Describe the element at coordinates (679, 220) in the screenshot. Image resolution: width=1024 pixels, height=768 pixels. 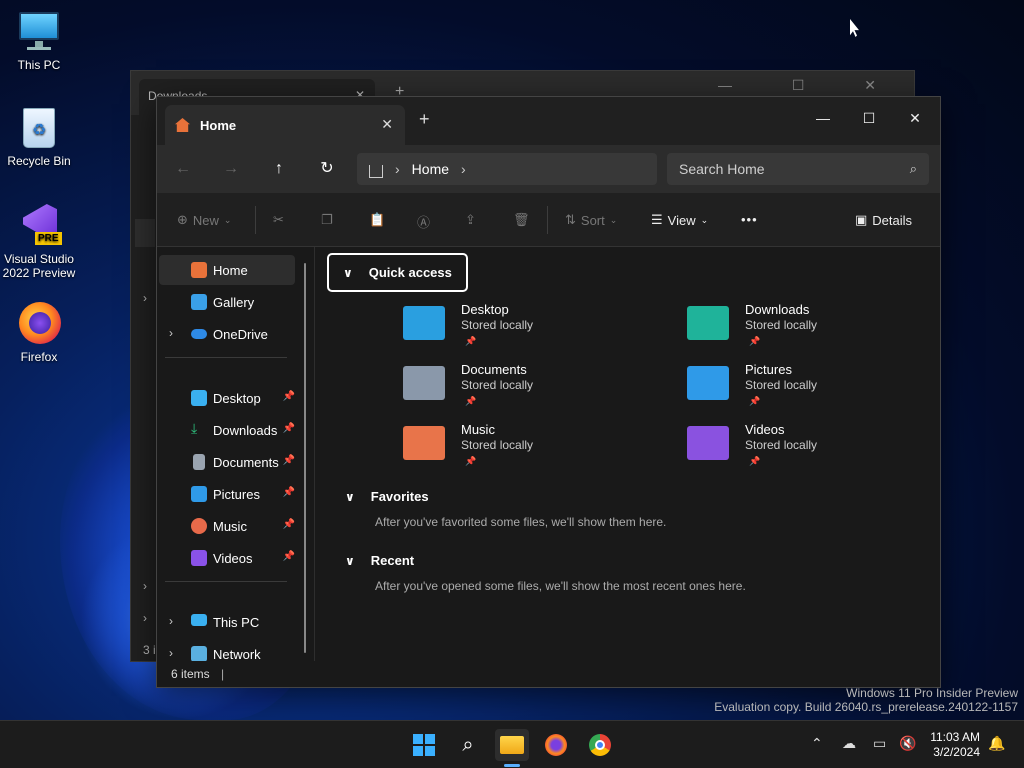
I see `view-button: ☰ View ⌄` at that location.